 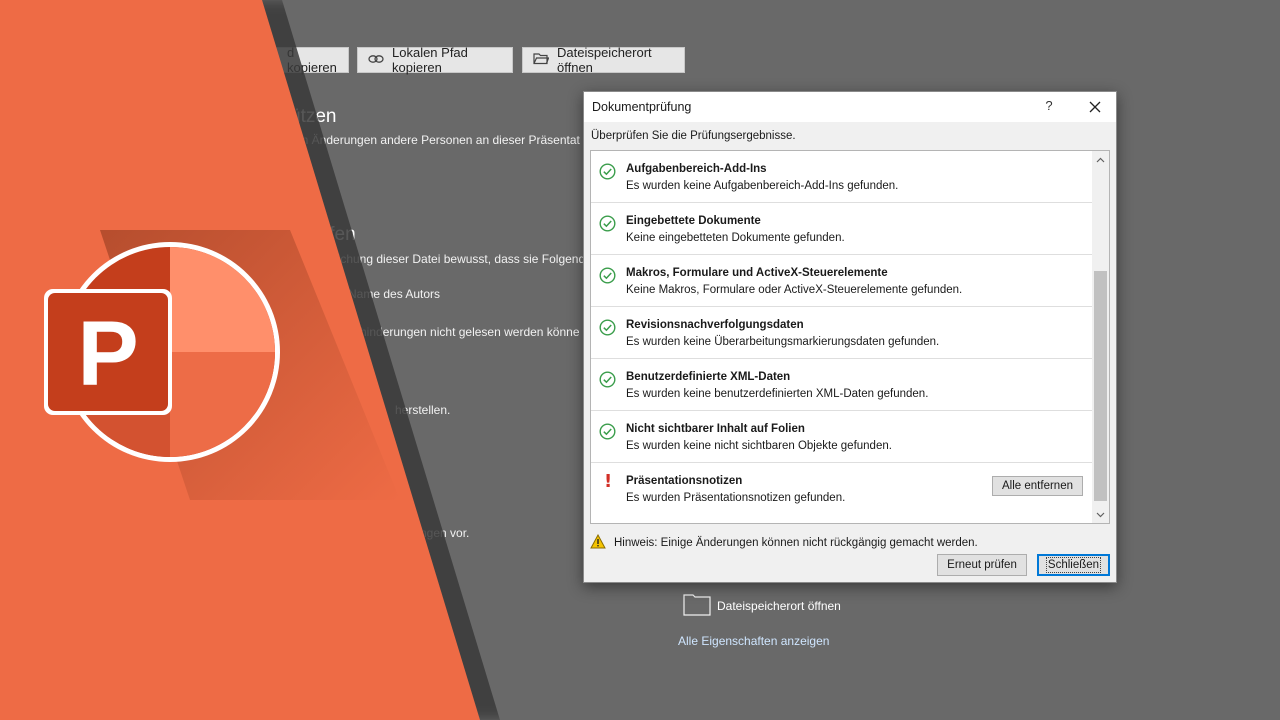 I want to click on item-title: Aufgabenbereich-Add-Ins, so click(x=696, y=169).